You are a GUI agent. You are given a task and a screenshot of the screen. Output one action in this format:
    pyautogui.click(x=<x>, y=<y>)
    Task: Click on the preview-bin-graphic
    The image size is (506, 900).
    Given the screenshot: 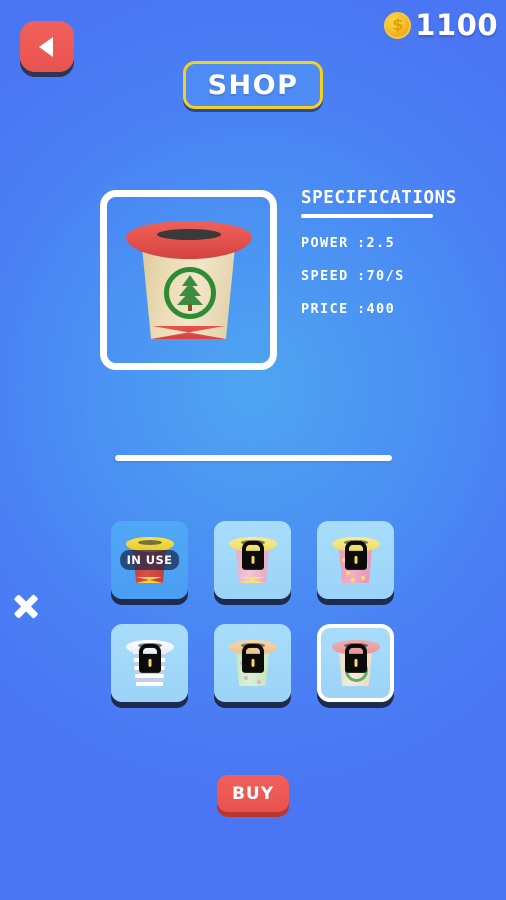 What is the action you would take?
    pyautogui.click(x=188, y=280)
    